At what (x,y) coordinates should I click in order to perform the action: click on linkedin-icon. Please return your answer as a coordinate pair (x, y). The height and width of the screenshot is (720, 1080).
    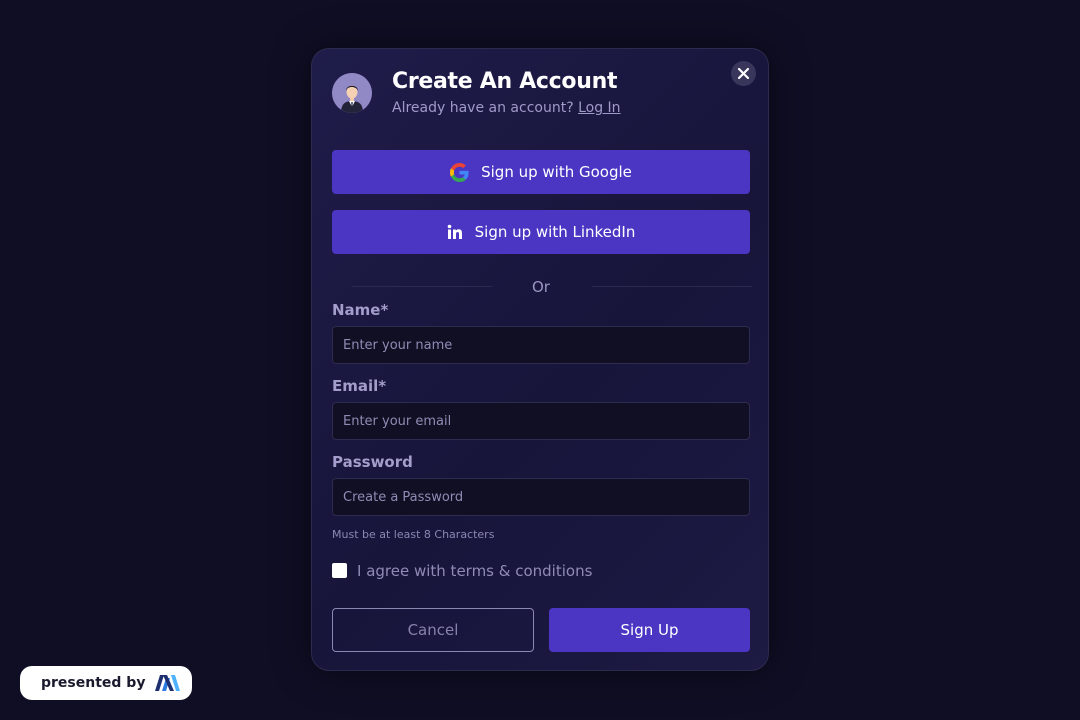
    Looking at the image, I should click on (454, 231).